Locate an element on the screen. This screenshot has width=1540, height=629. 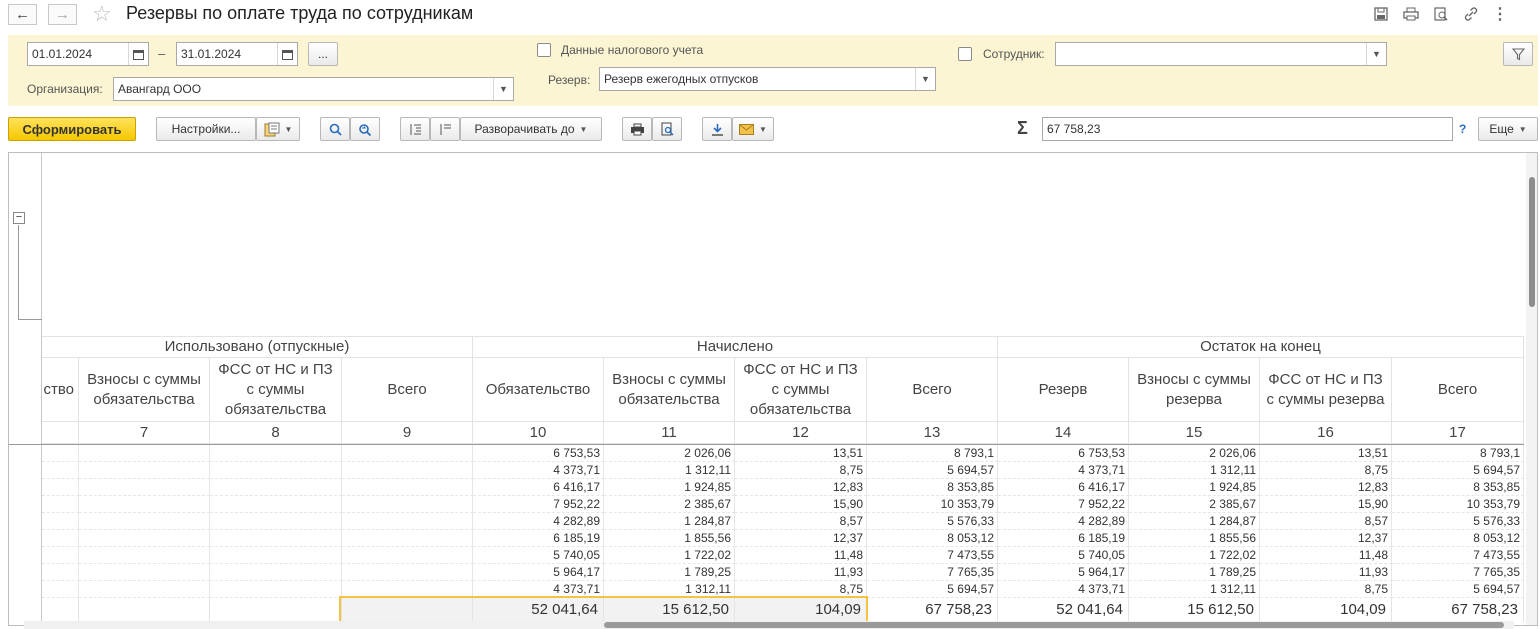
column-header: ство is located at coordinates (60, 390).